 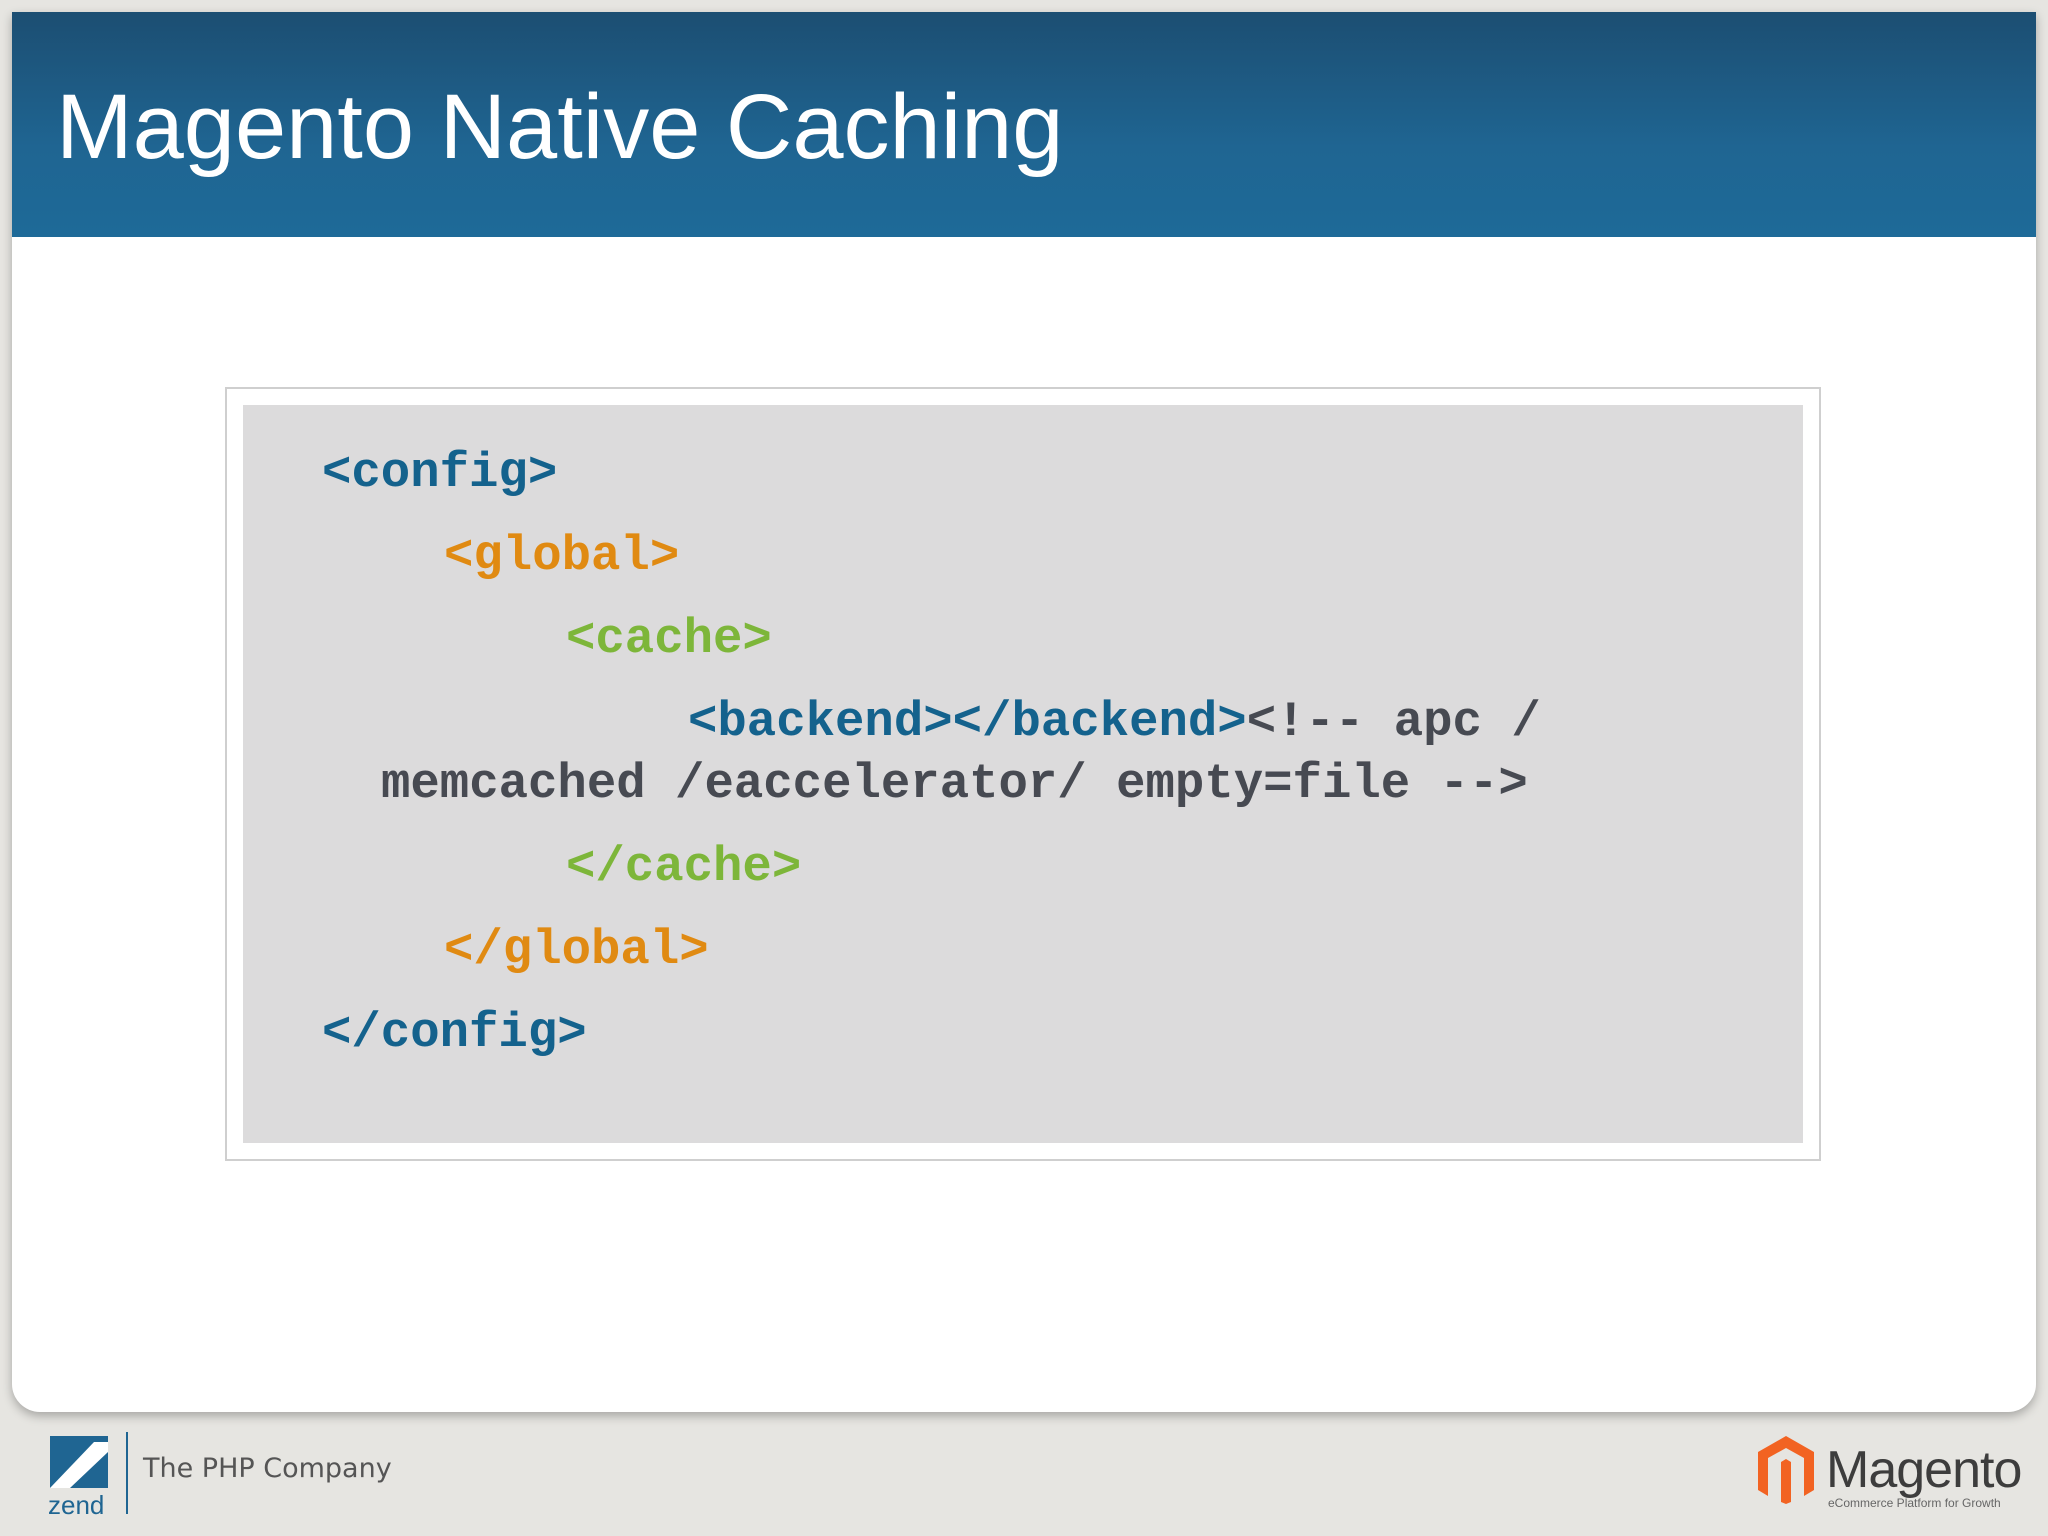 I want to click on code-line-config-close: </config>, so click(x=454, y=1033).